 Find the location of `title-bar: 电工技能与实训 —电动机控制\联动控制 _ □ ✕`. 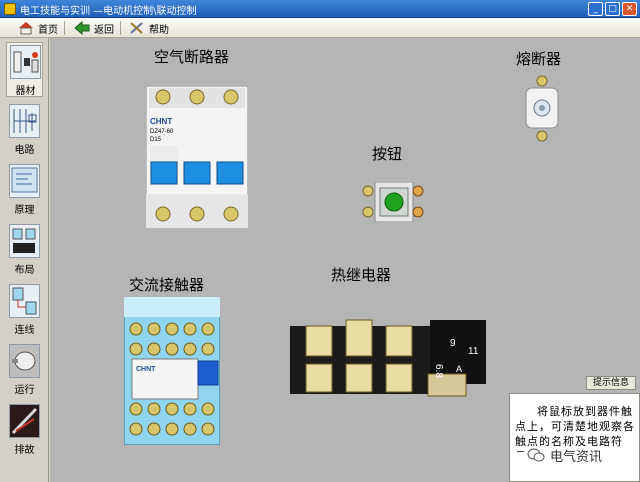

title-bar: 电工技能与实训 —电动机控制\联动控制 _ □ ✕ is located at coordinates (320, 9).